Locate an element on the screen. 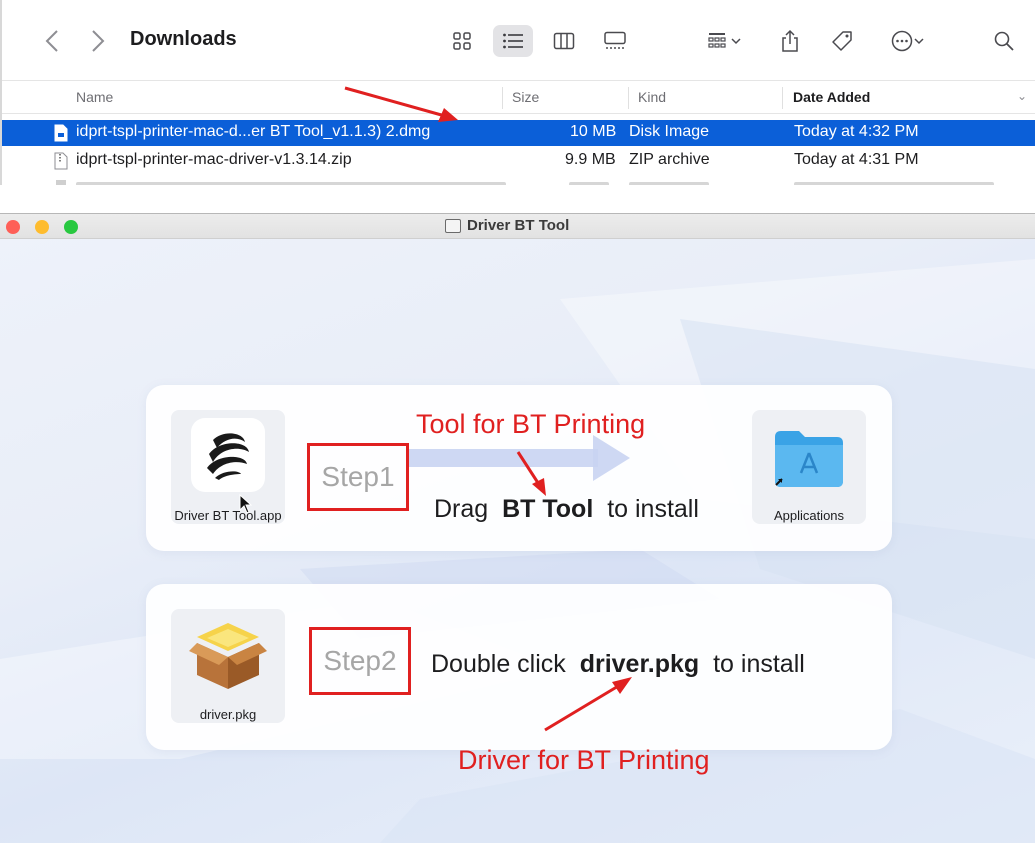 The width and height of the screenshot is (1035, 843). column-view-button is located at coordinates (564, 41).